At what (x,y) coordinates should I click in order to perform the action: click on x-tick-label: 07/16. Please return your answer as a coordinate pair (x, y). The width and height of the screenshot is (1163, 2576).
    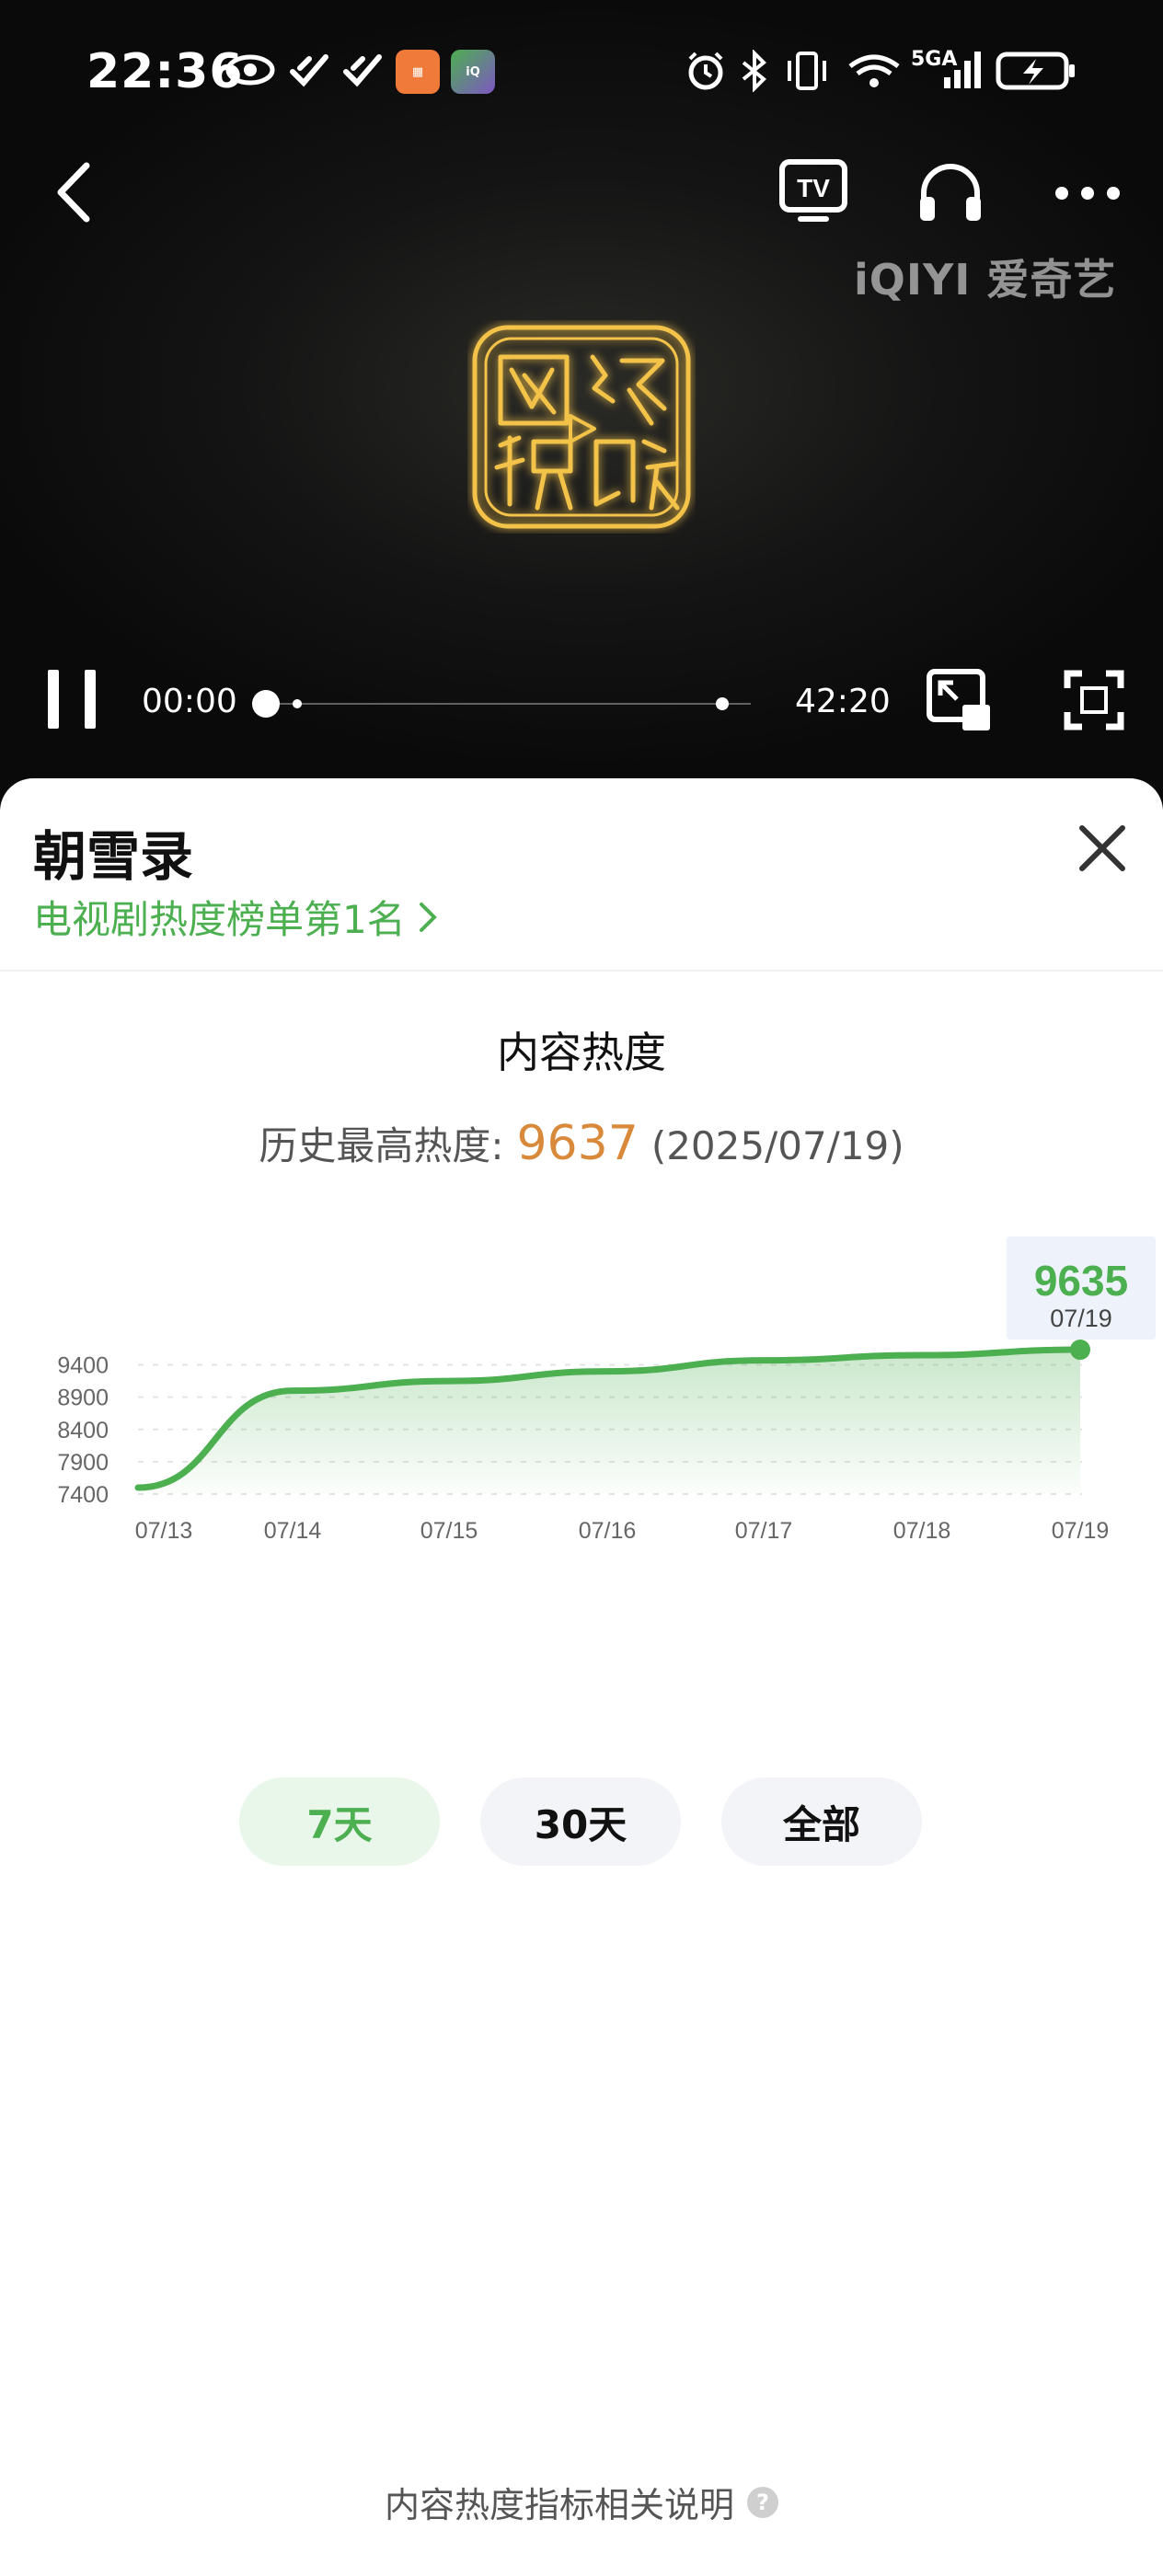
    Looking at the image, I should click on (608, 1531).